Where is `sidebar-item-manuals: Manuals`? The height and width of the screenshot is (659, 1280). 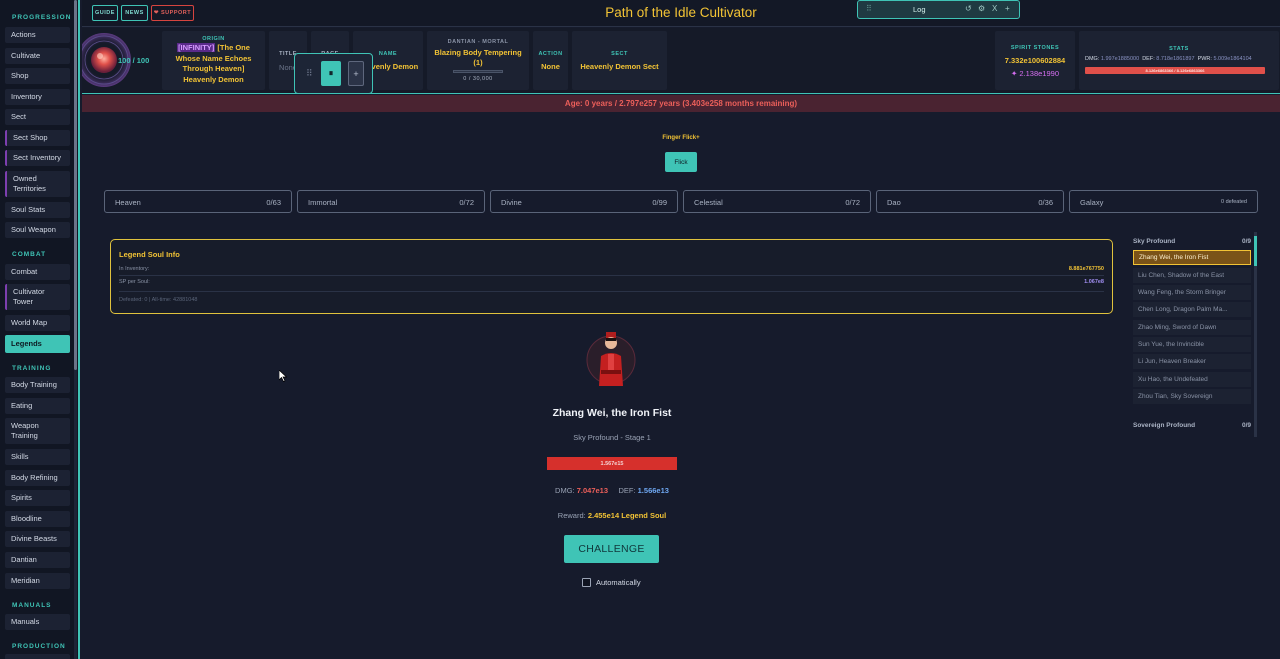 sidebar-item-manuals: Manuals is located at coordinates (37, 622).